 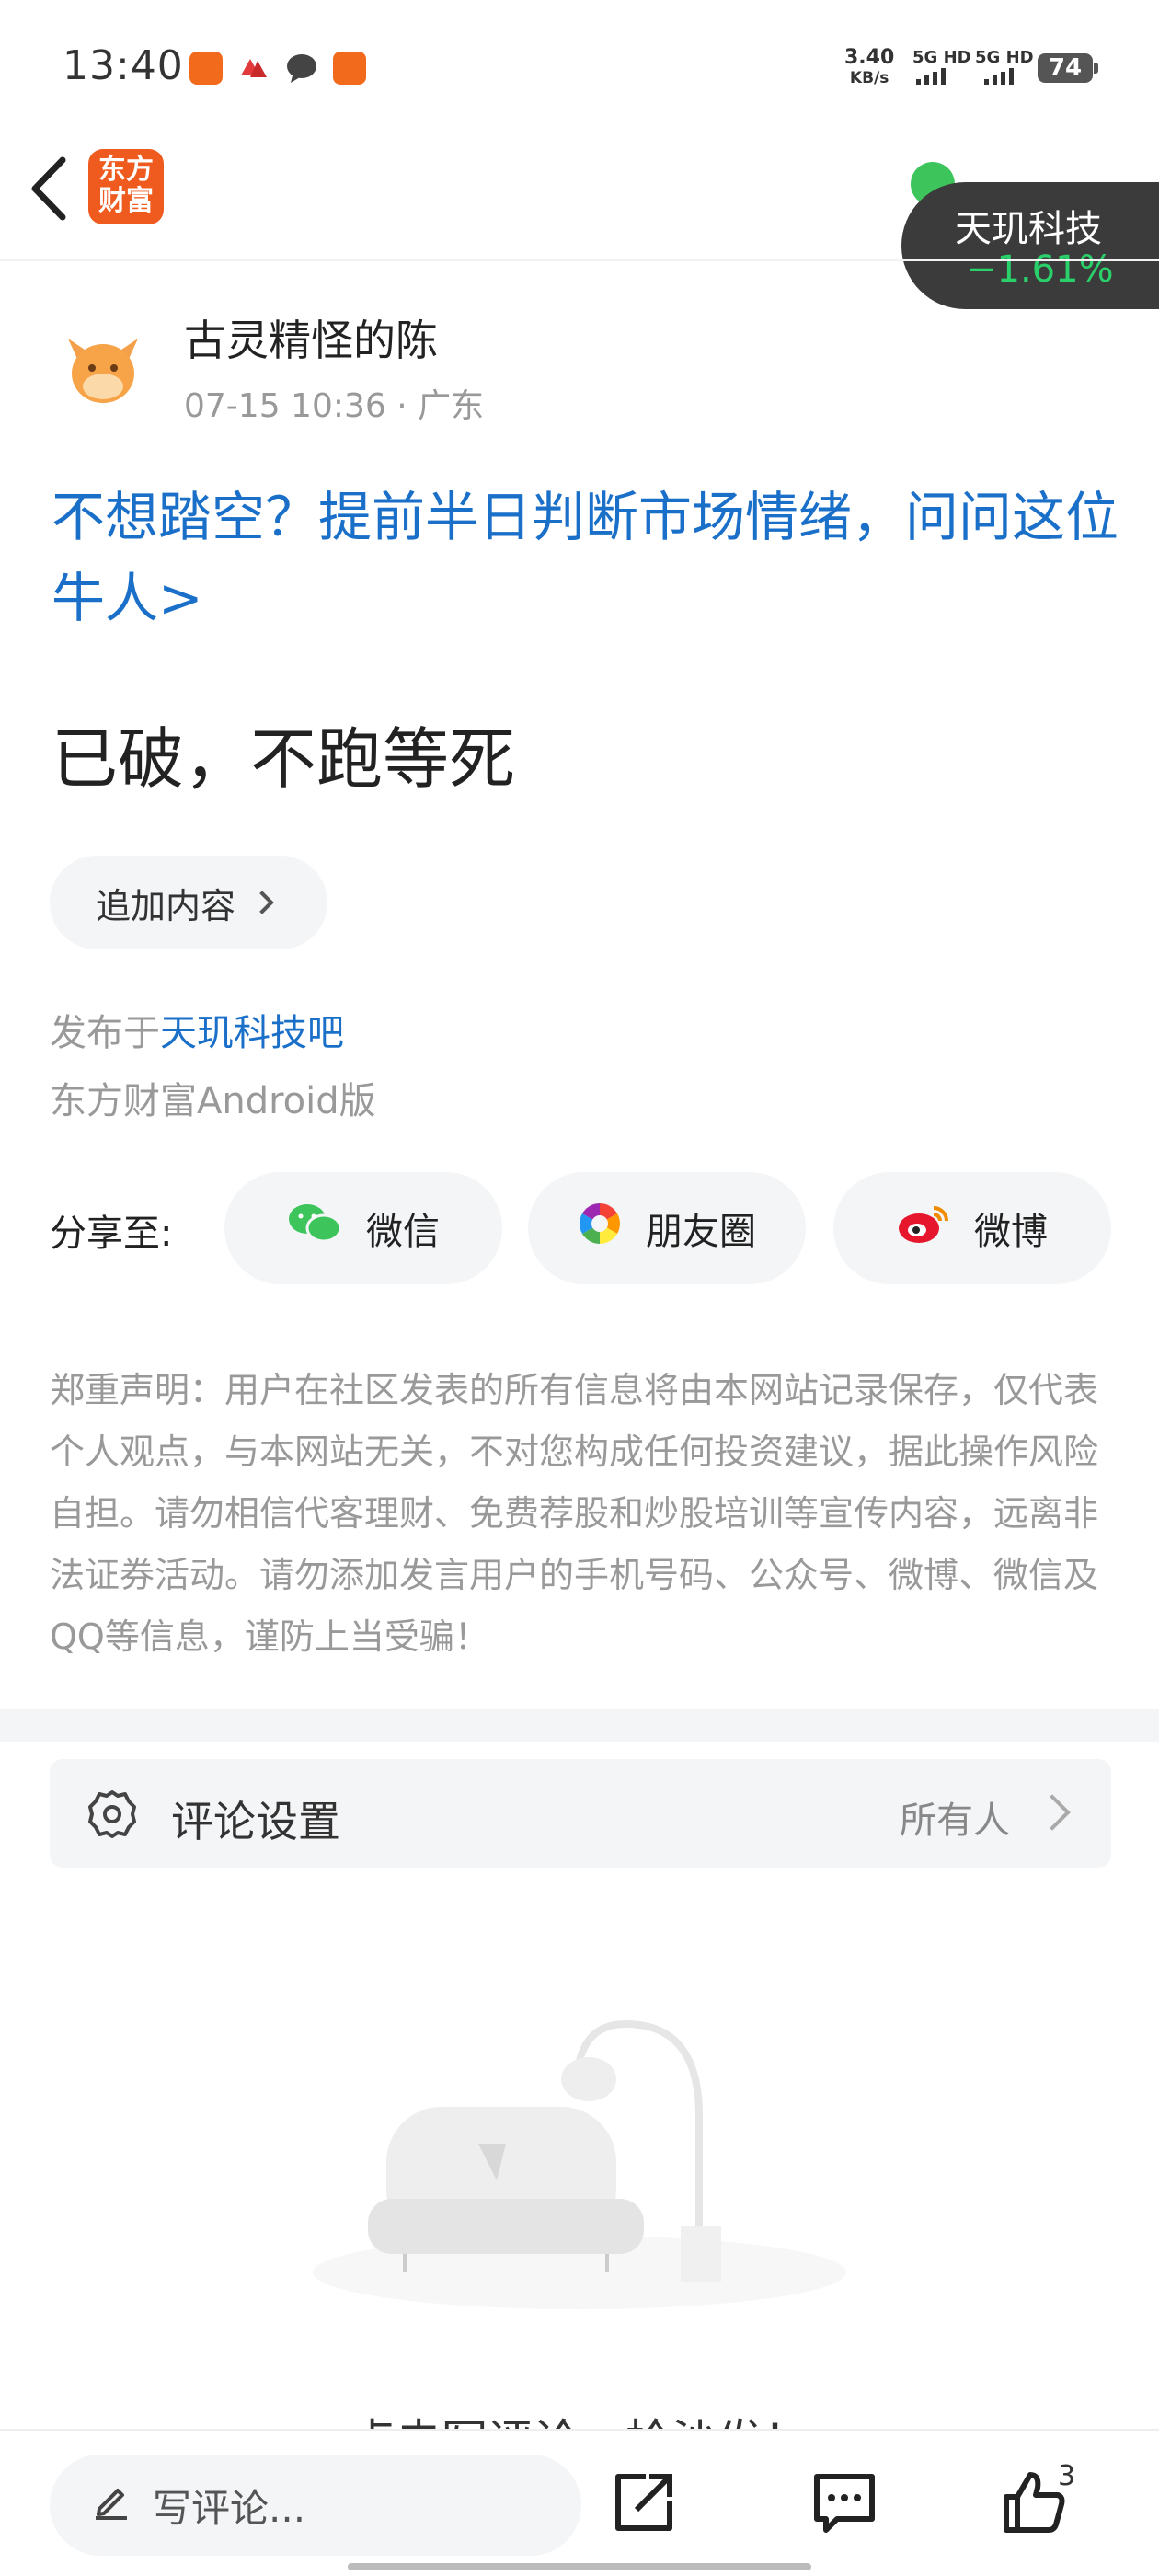 I want to click on home-indicator, so click(x=579, y=2566).